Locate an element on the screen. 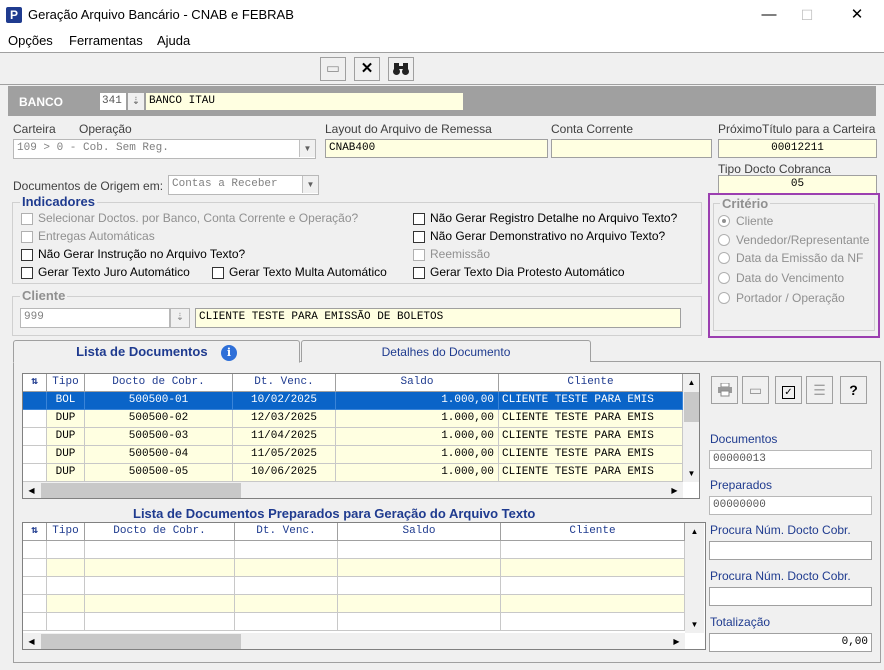  binoculars-icon is located at coordinates (401, 69).